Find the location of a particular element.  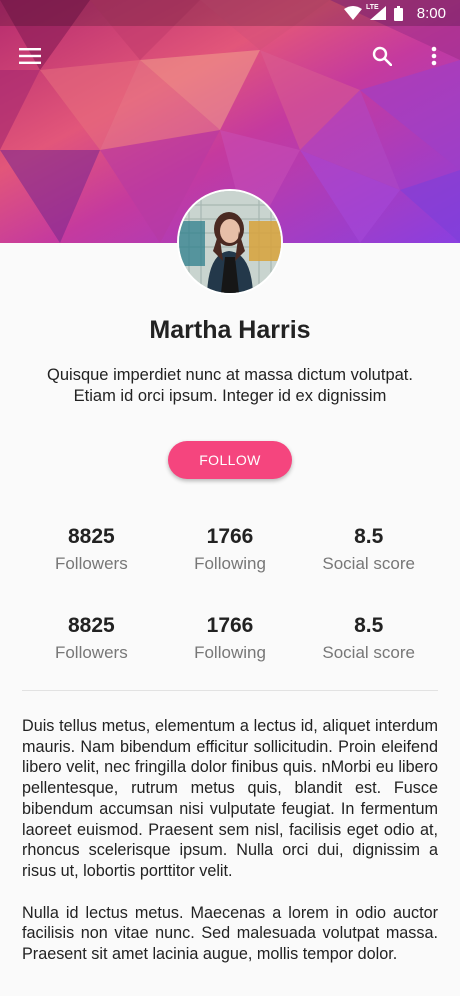

status-bar: 8:00 is located at coordinates (230, 13).